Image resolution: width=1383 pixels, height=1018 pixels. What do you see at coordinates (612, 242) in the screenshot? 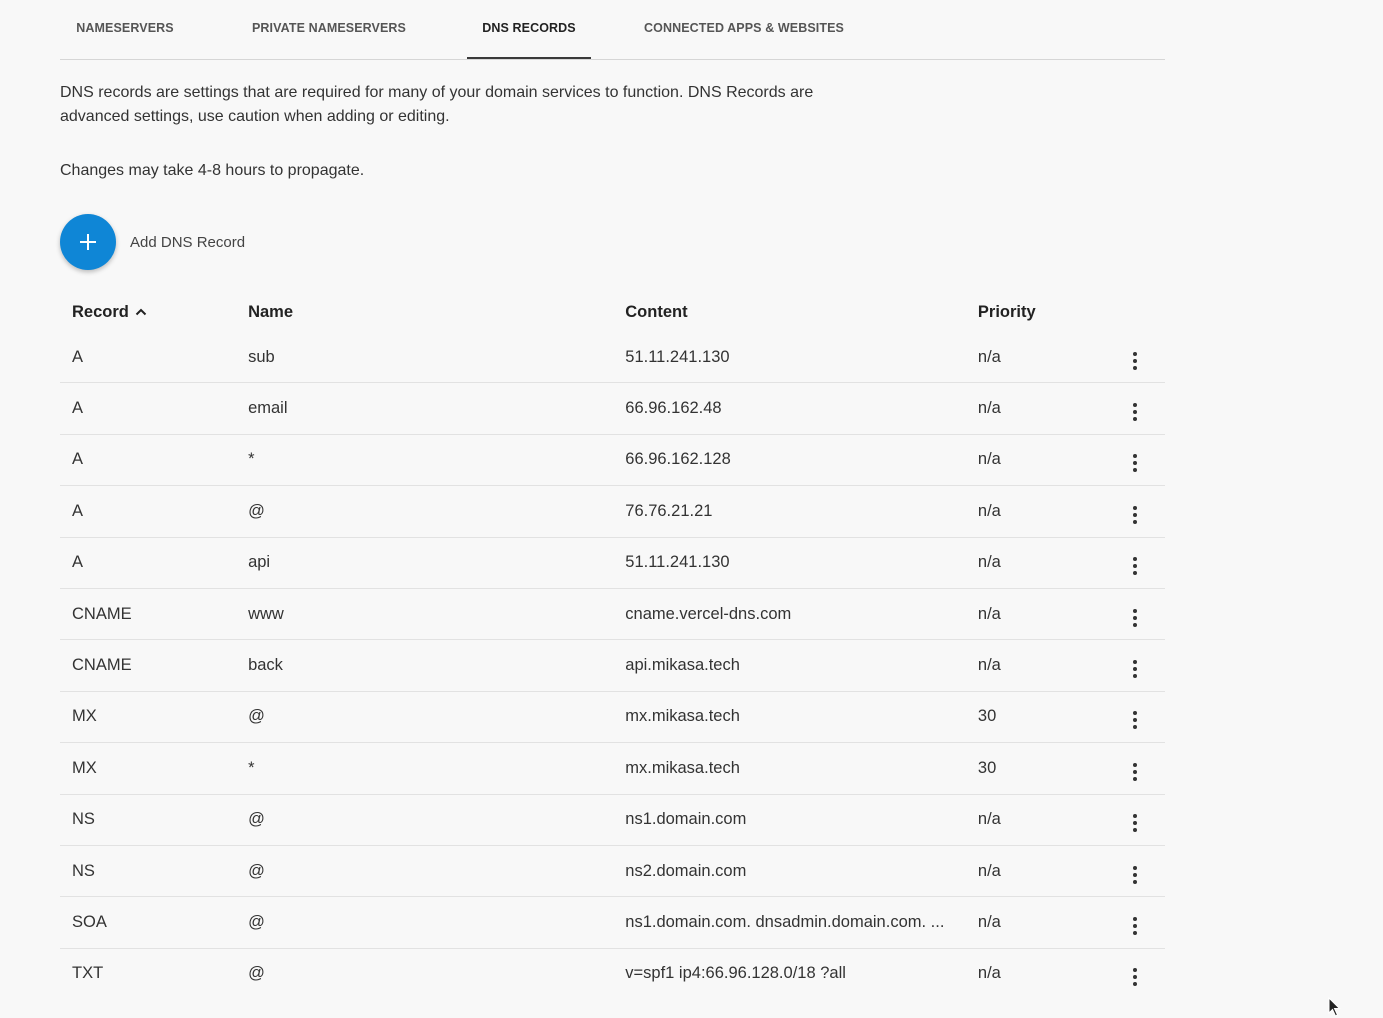
I see `add-record-row: Add DNS Record` at bounding box center [612, 242].